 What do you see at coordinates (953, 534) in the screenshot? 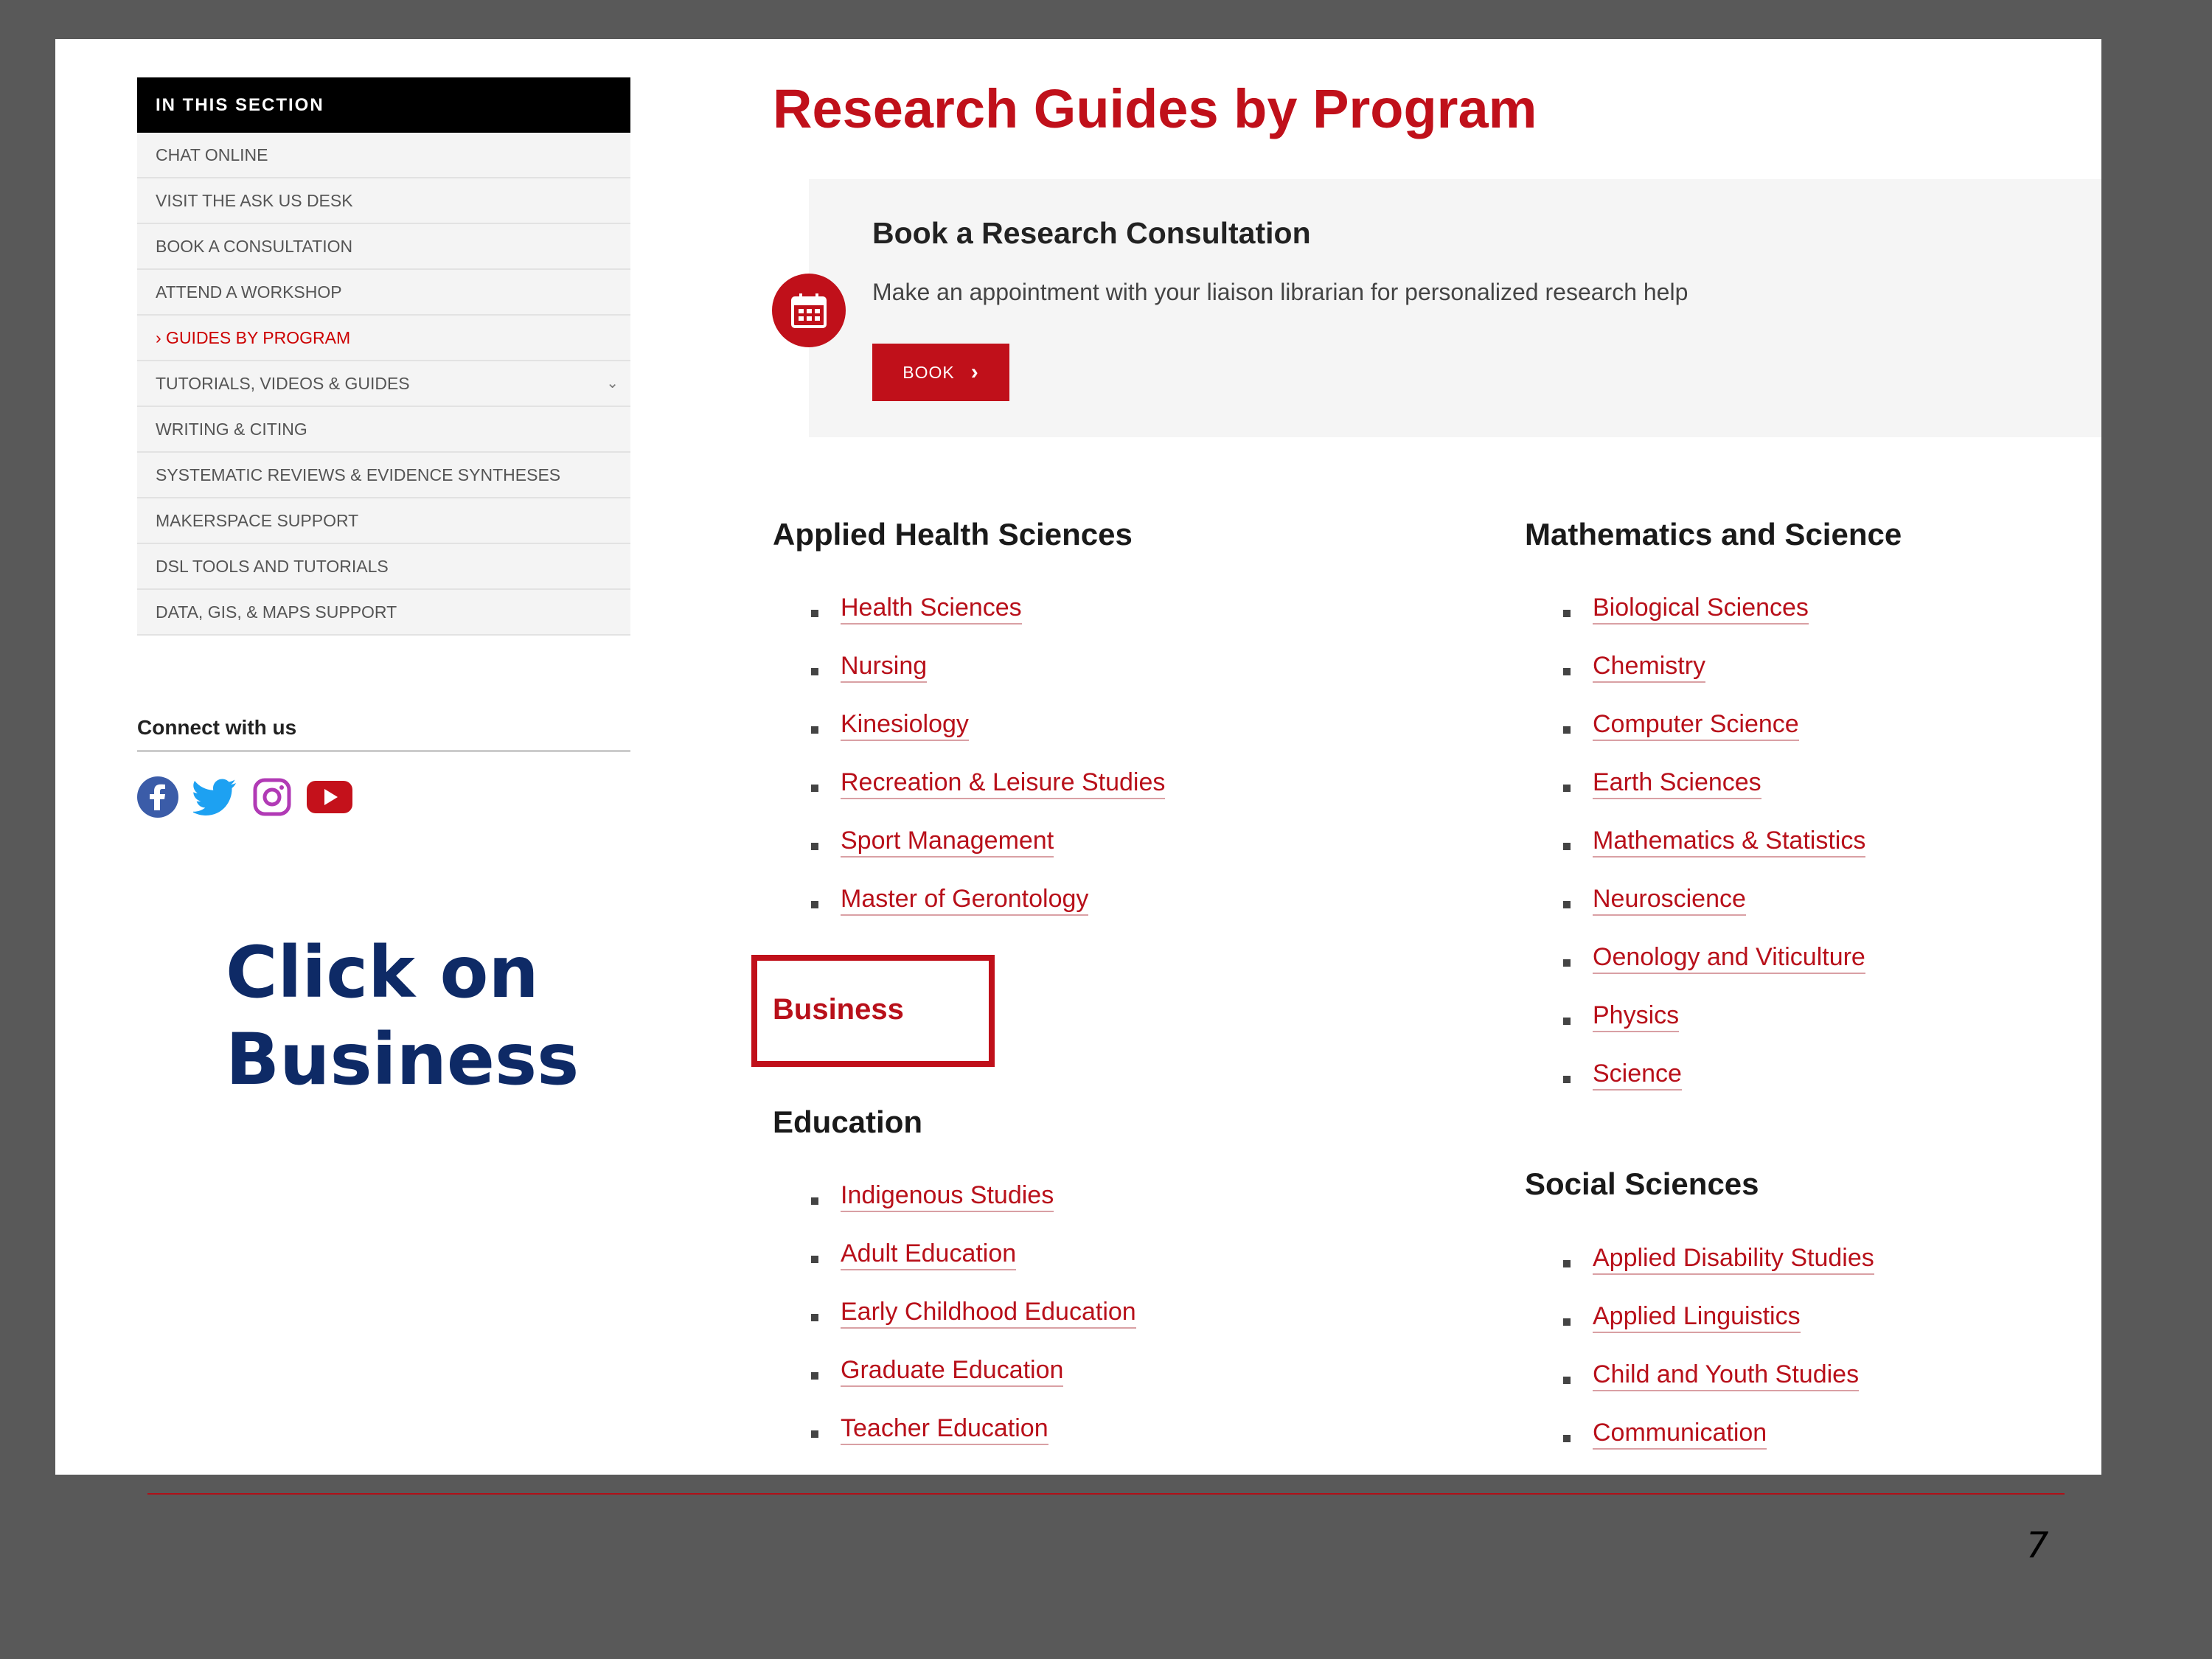
I see `heading-applied-health-sciences: Applied Health Sciences` at bounding box center [953, 534].